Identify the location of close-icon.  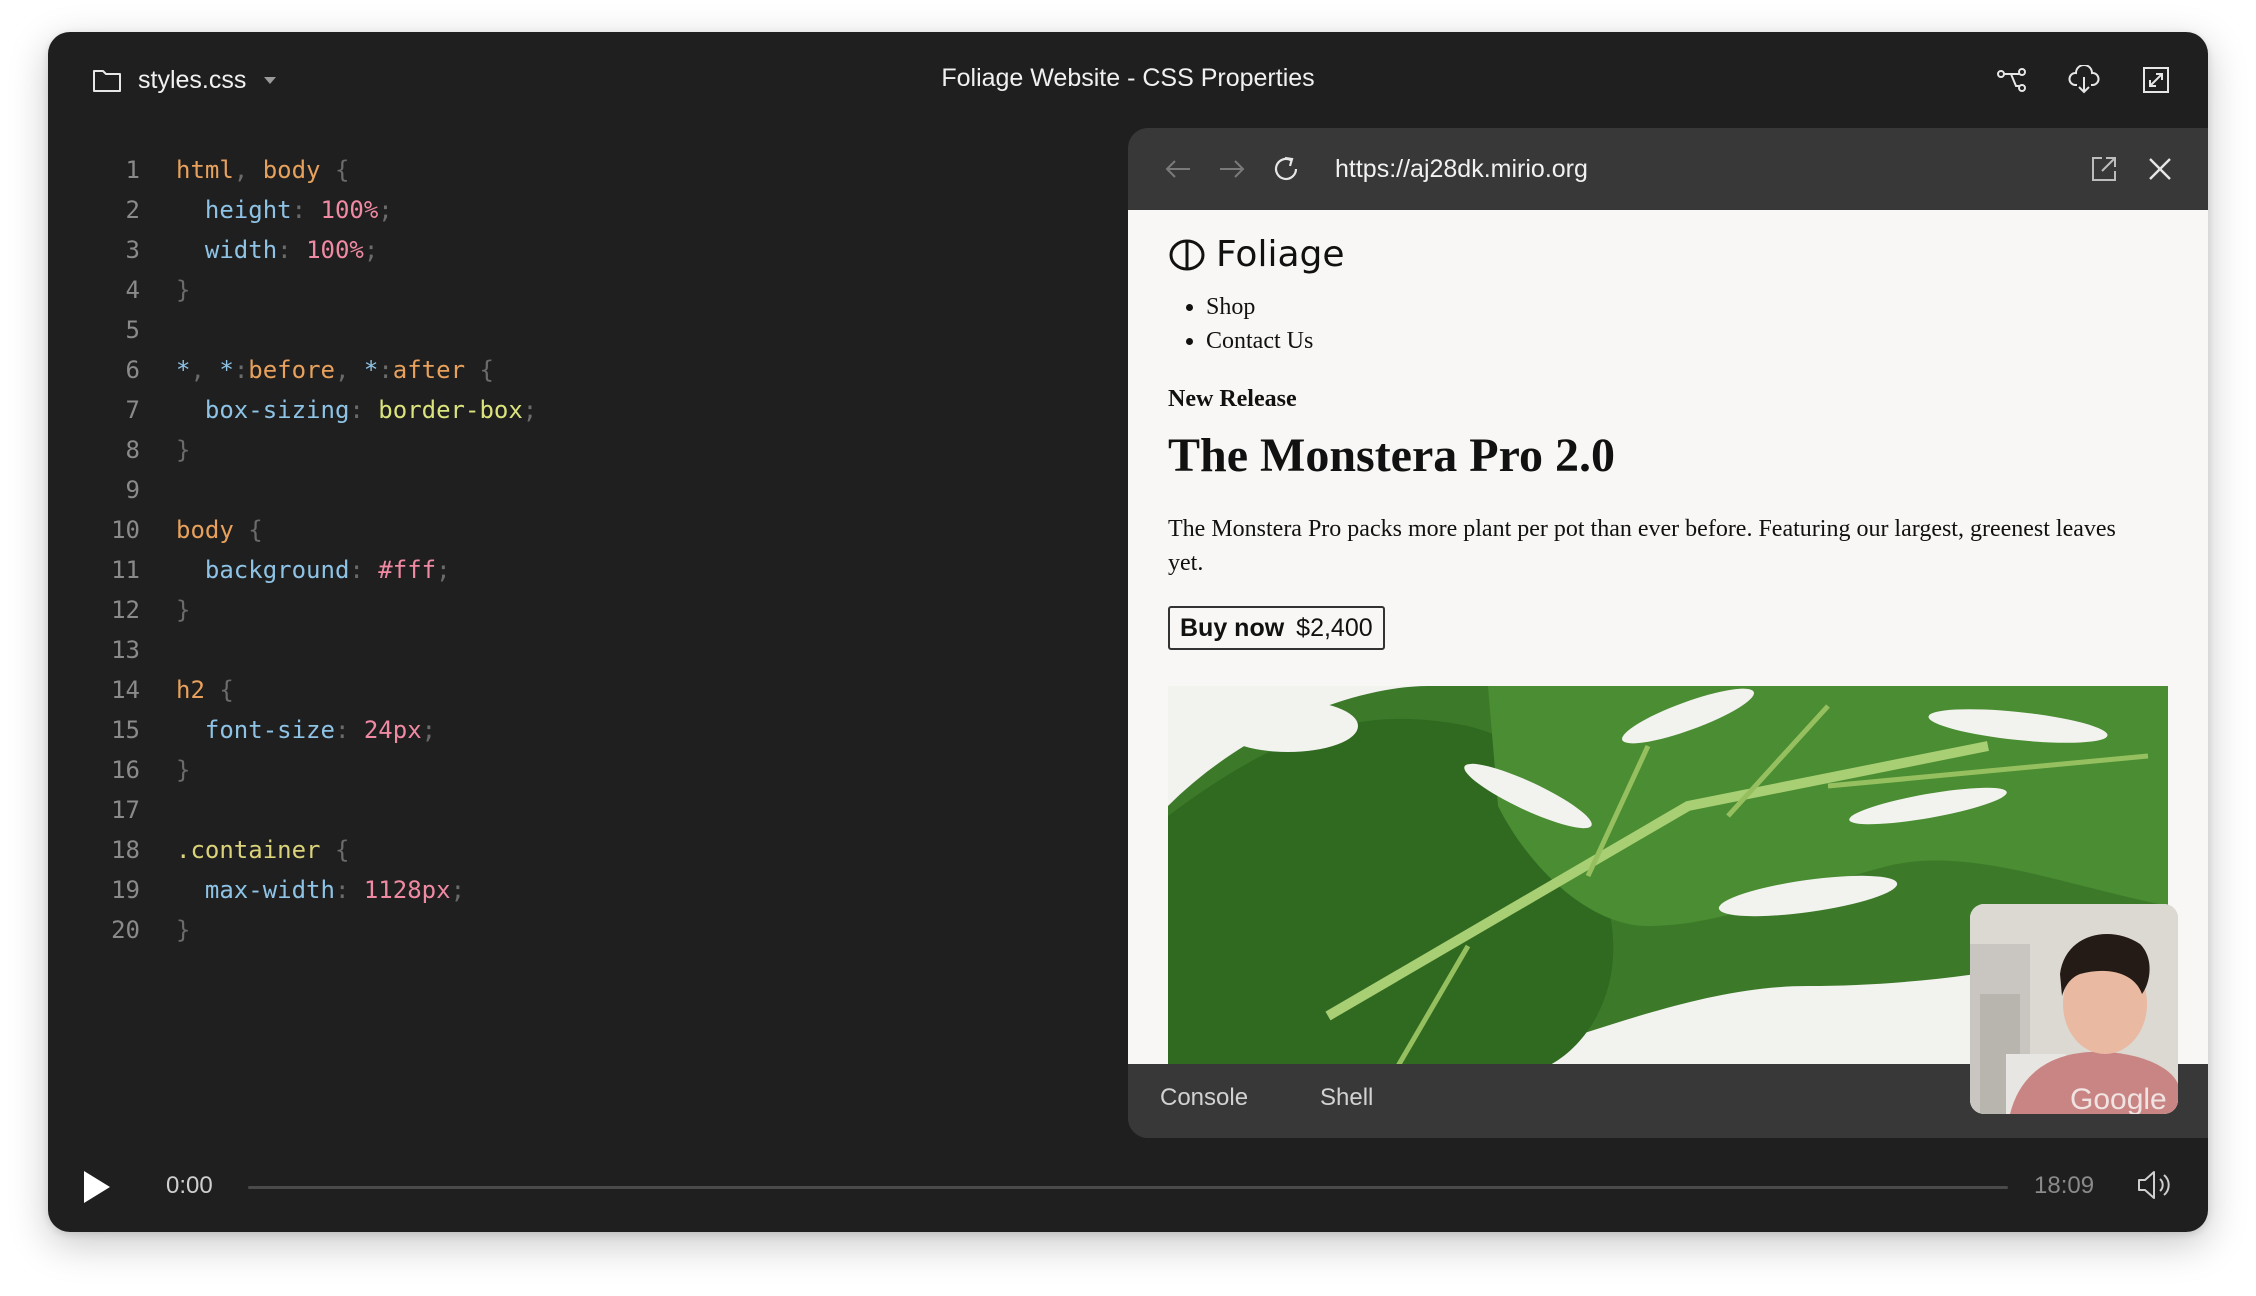
(2160, 169).